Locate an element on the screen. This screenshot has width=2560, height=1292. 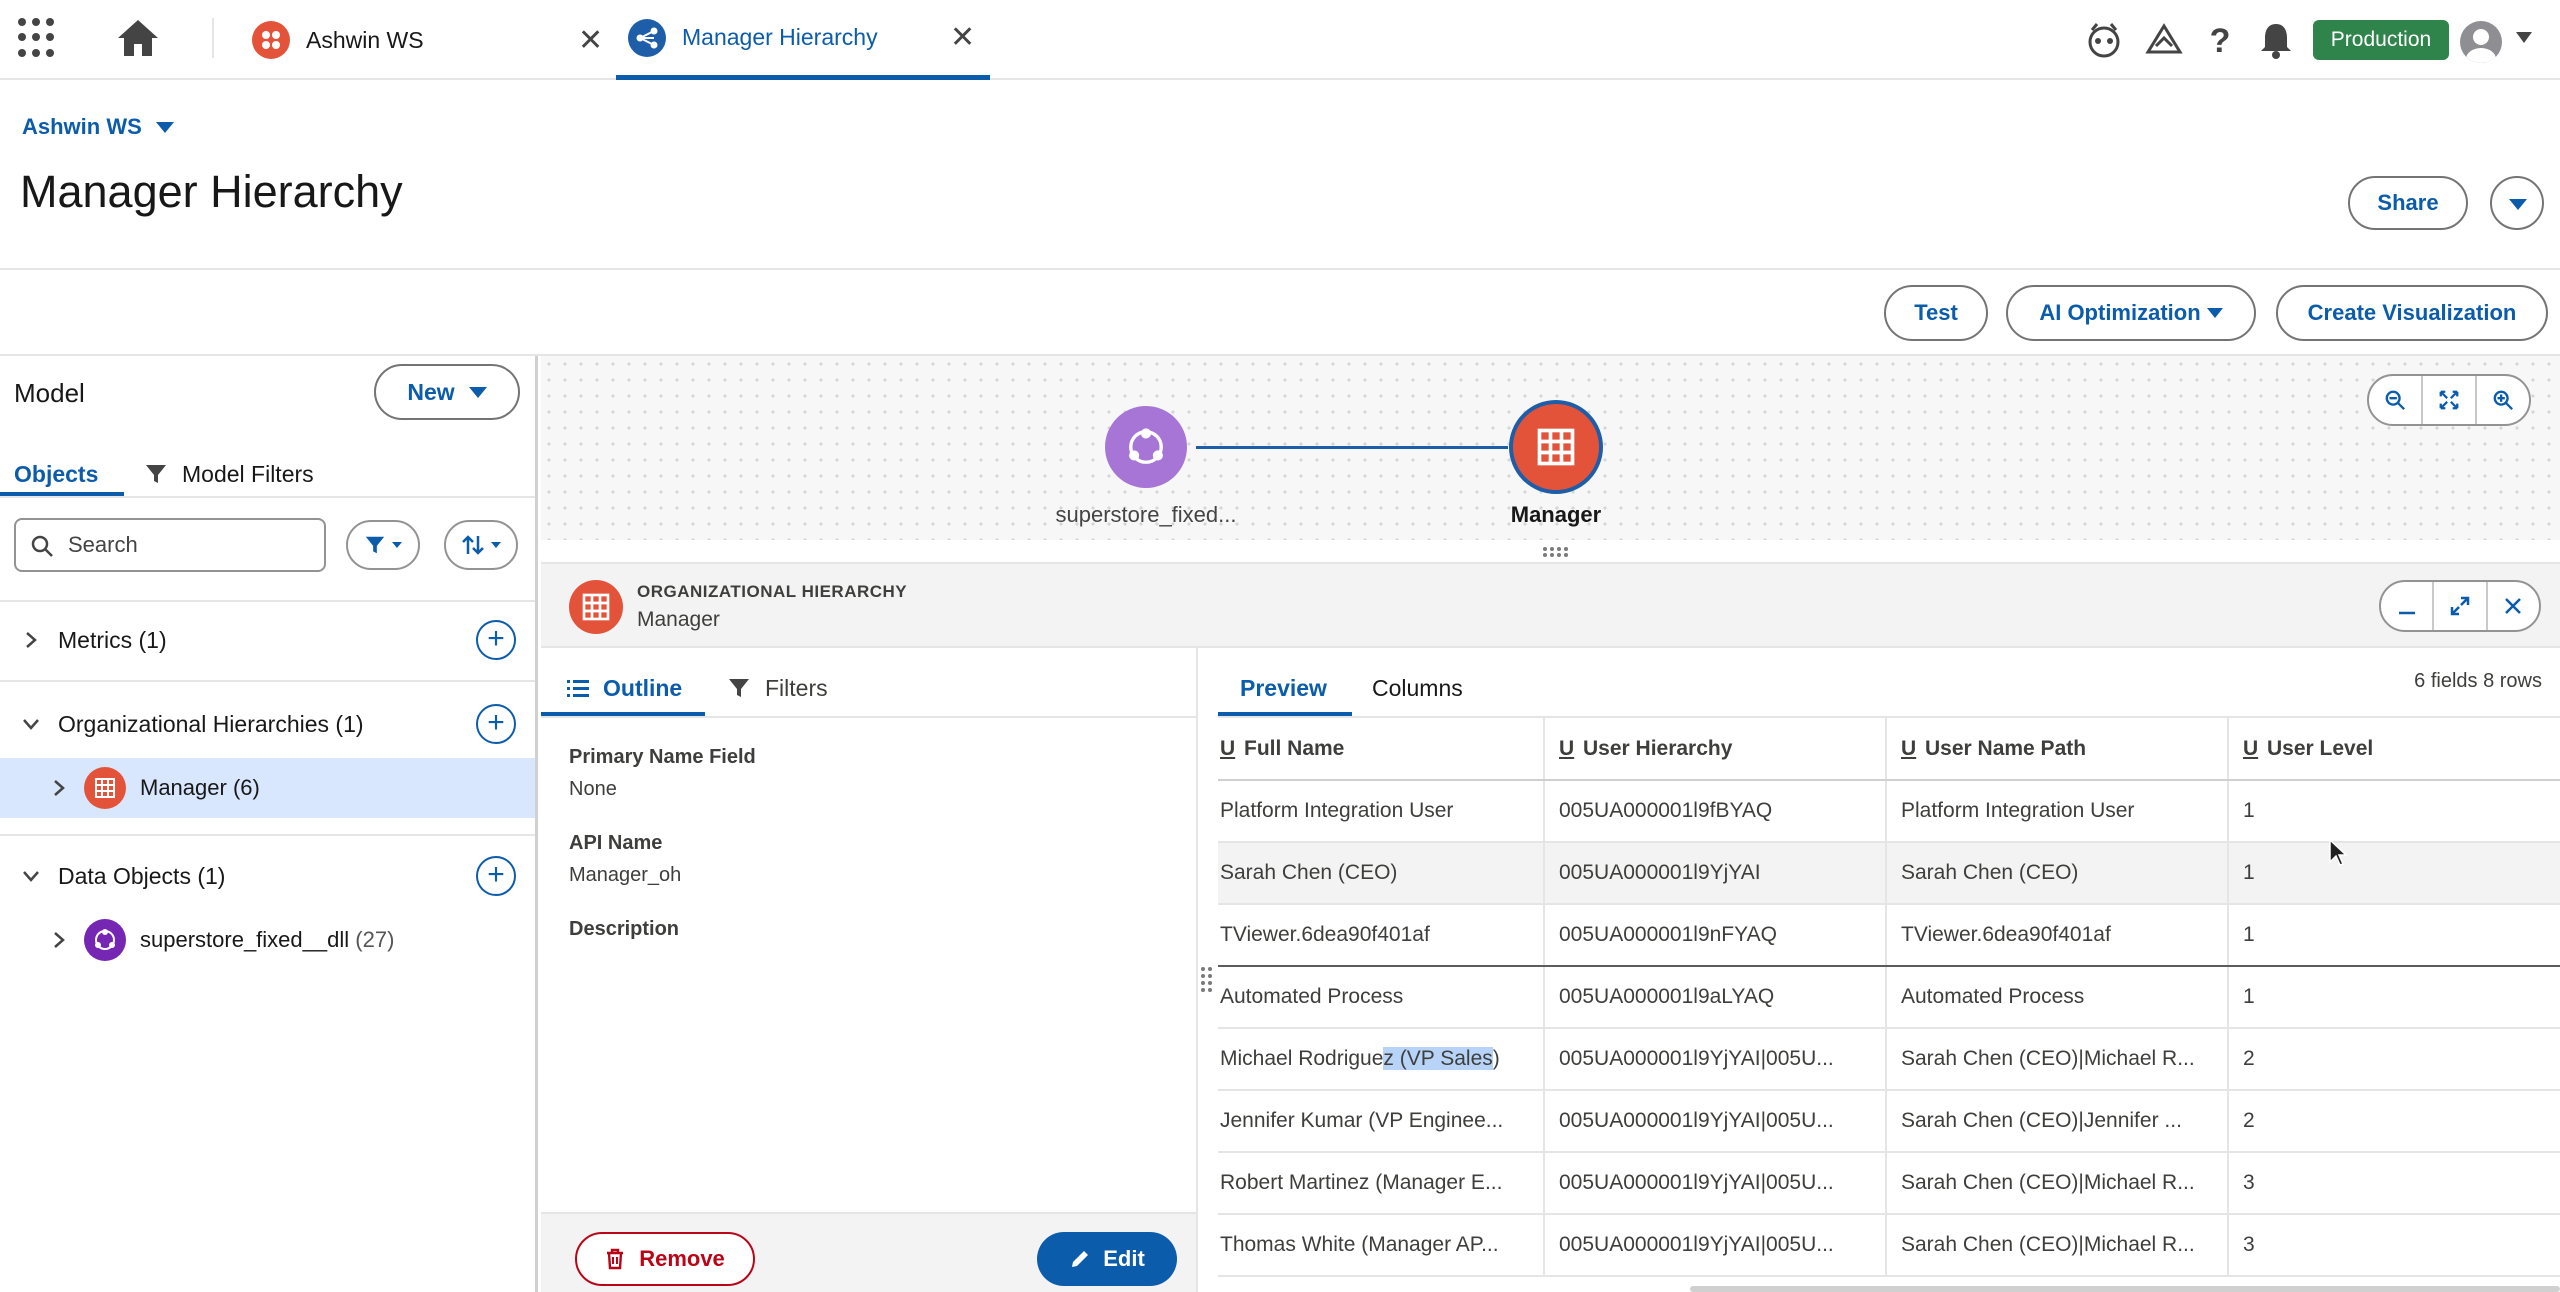
environment-badge: Production is located at coordinates (2381, 40).